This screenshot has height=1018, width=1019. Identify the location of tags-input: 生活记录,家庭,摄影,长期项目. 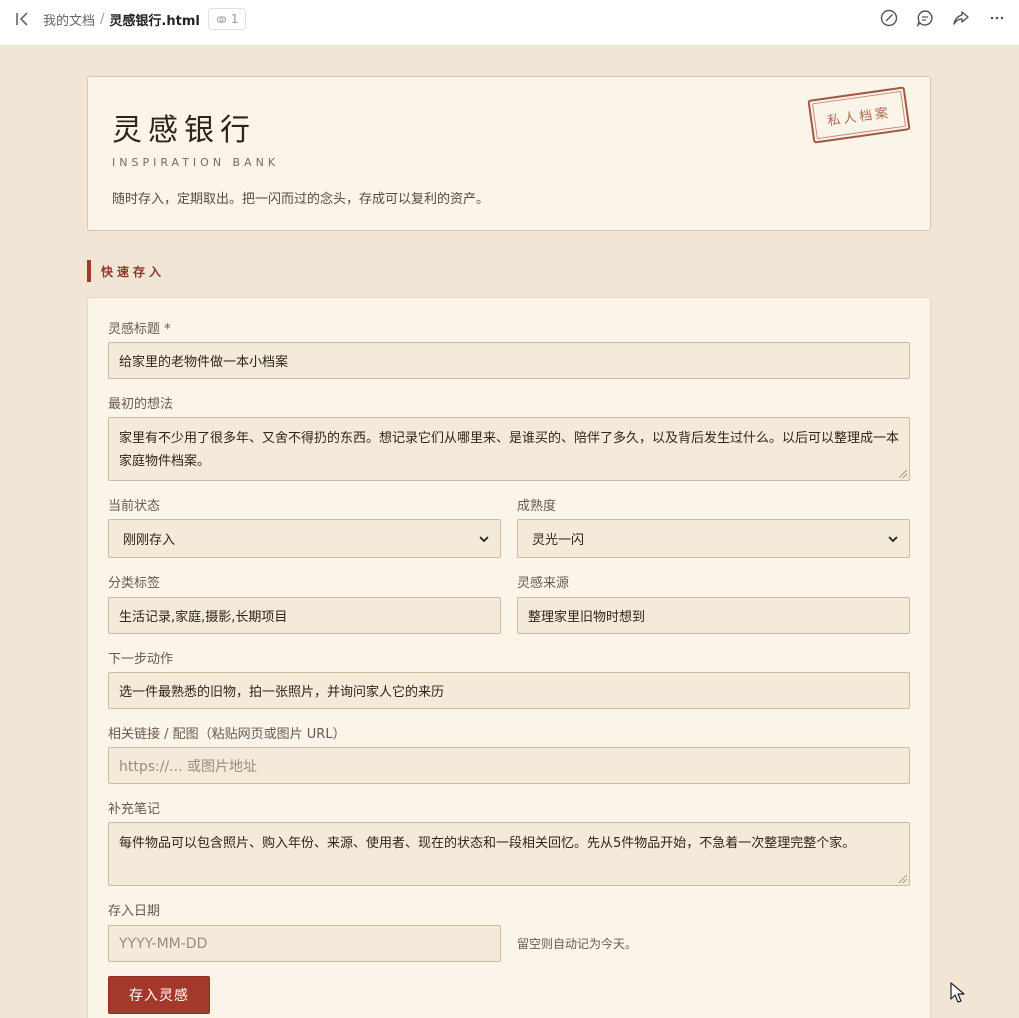
(304, 615).